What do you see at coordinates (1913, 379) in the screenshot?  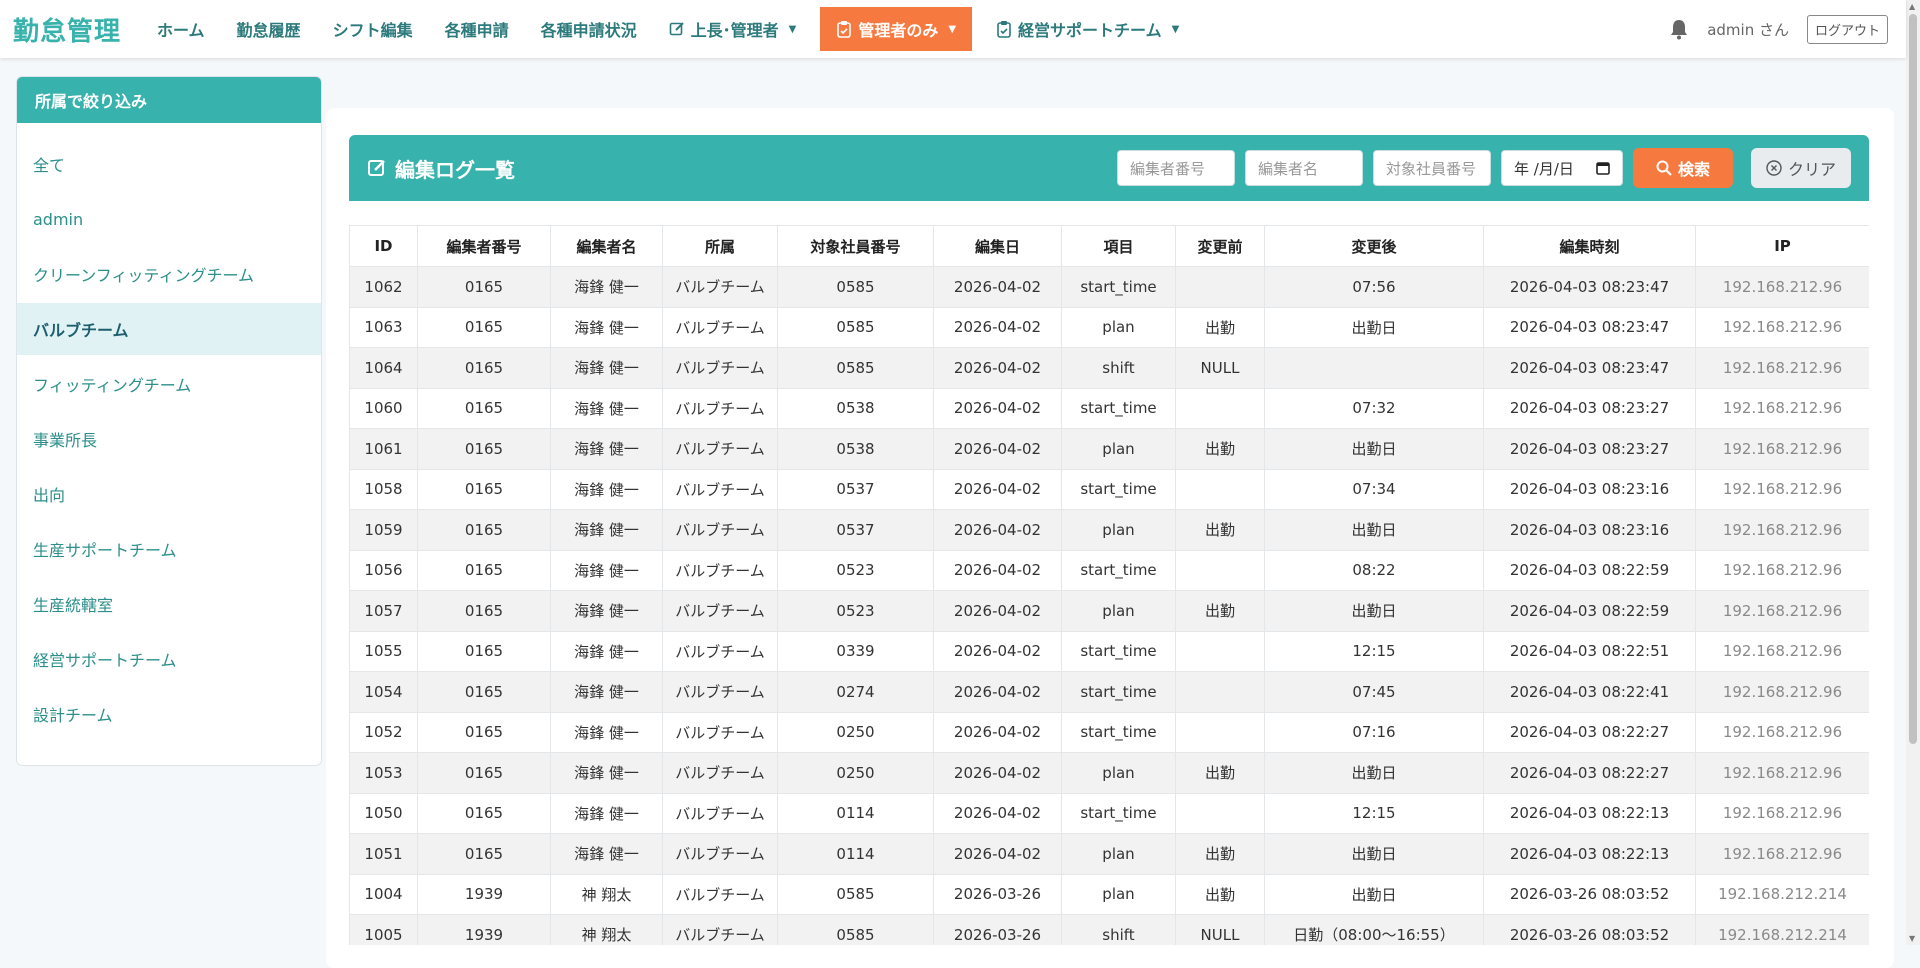 I see `scrollbar-thumb` at bounding box center [1913, 379].